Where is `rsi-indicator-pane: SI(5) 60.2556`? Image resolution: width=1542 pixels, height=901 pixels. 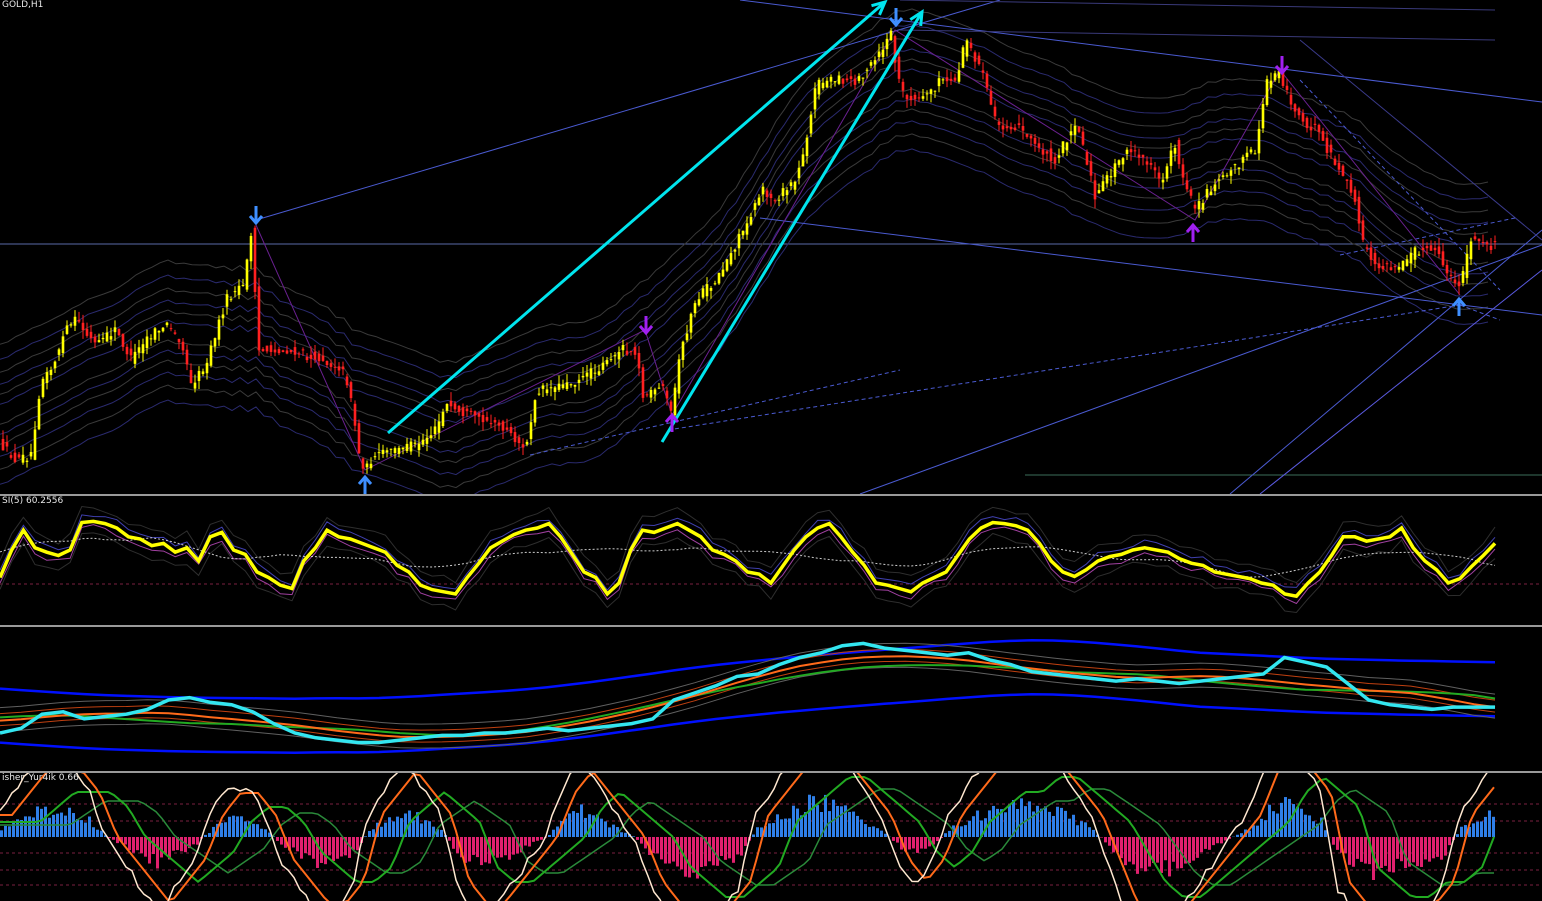 rsi-indicator-pane: SI(5) 60.2556 is located at coordinates (771, 560).